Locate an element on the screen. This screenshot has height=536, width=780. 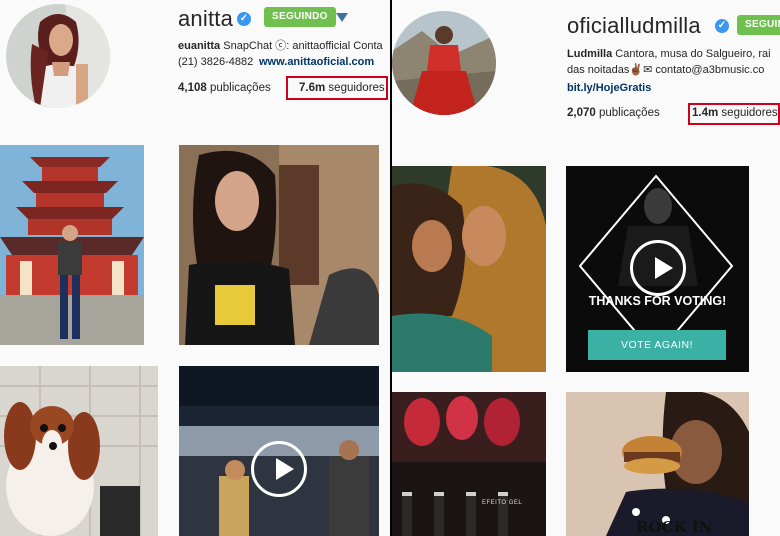
profile-bio-line2: das noitadas✌🏾✉ contato@a3bmusic.co is located at coordinates (666, 70).